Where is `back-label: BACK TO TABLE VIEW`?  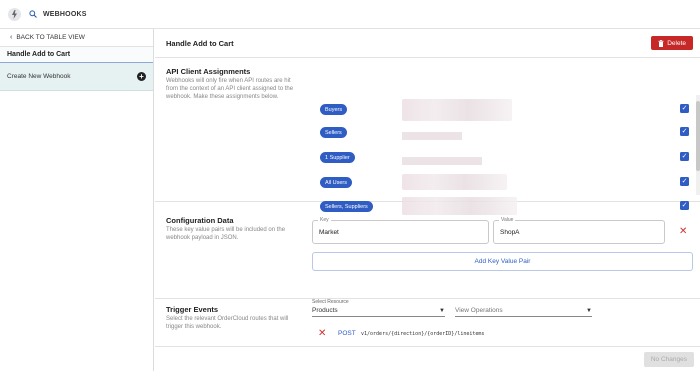 back-label: BACK TO TABLE VIEW is located at coordinates (50, 37).